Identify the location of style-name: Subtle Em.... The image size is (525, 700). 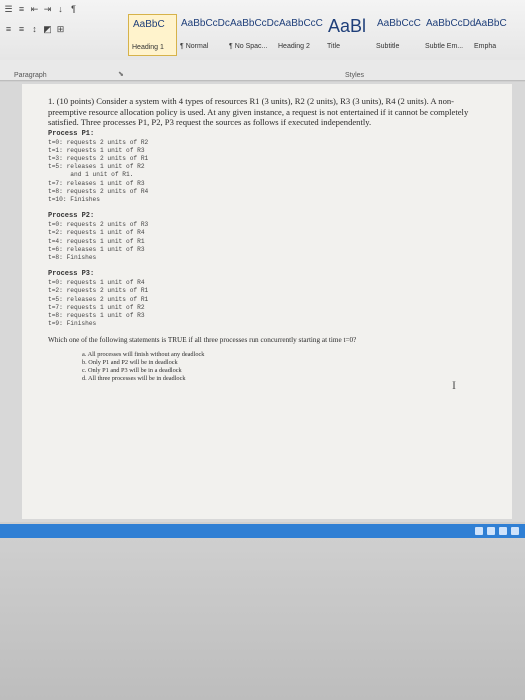
(444, 46).